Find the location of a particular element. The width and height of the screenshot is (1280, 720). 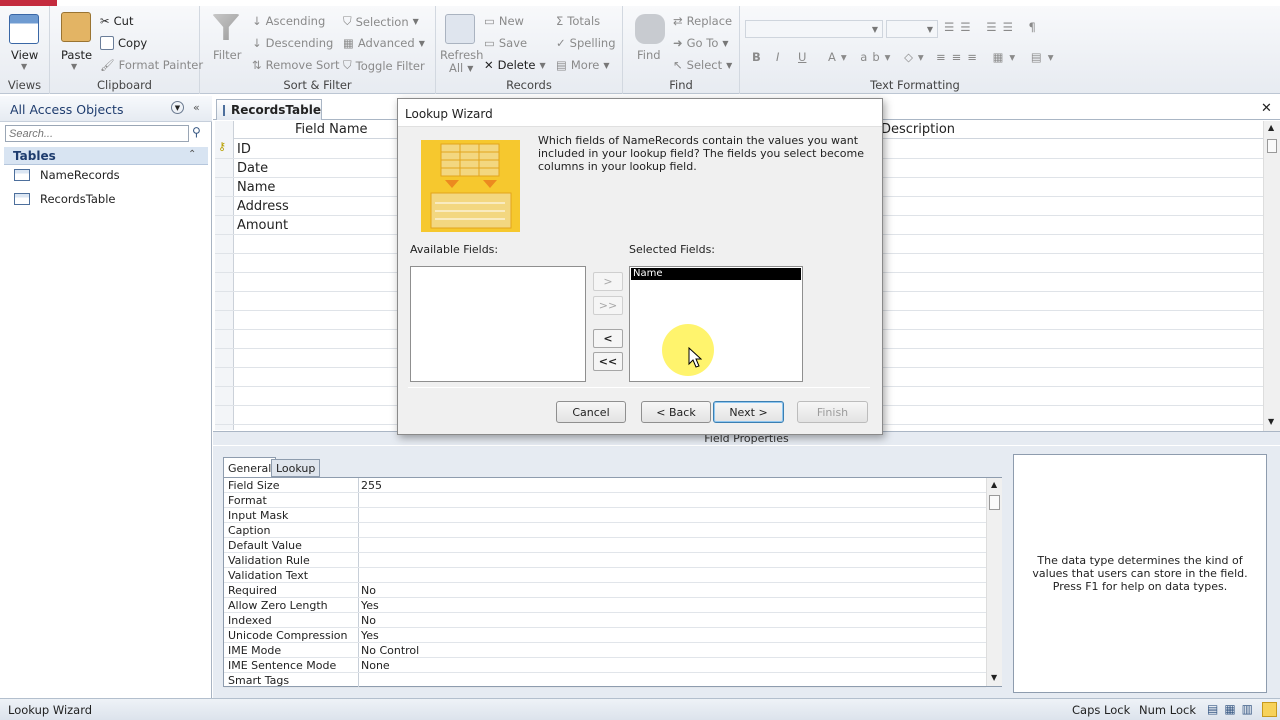

property-row: Field Size 255 is located at coordinates (605, 485).